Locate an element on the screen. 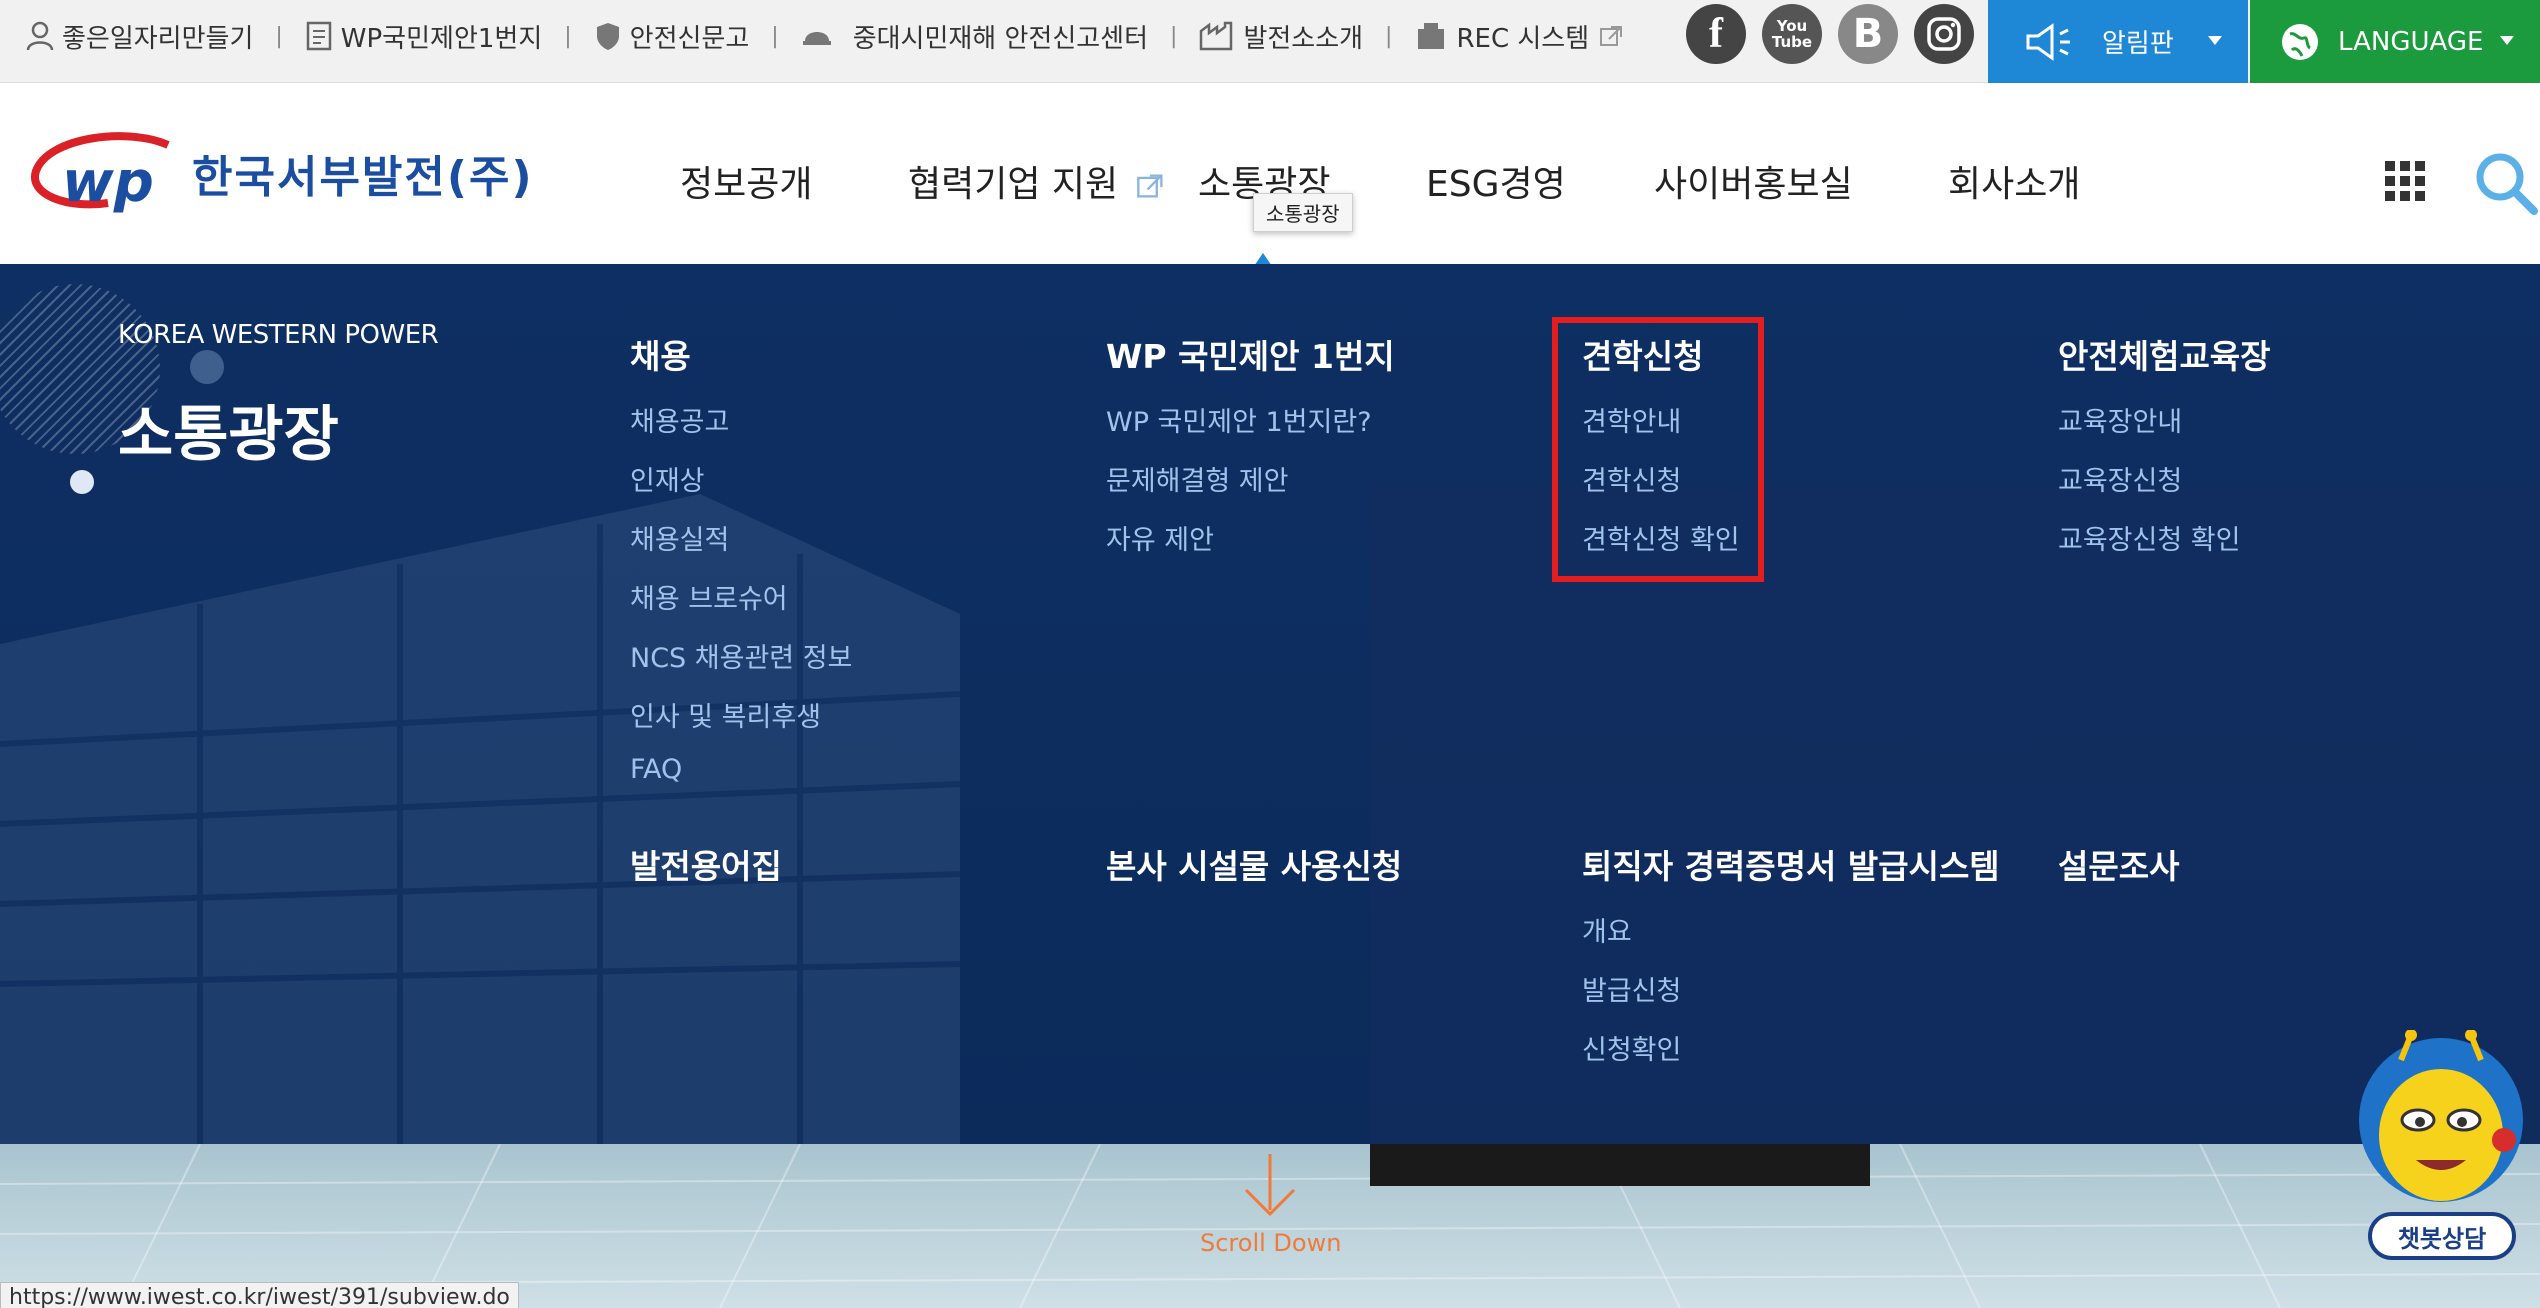 This screenshot has width=2540, height=1308. menu-link: 자유 제안 is located at coordinates (1160, 537).